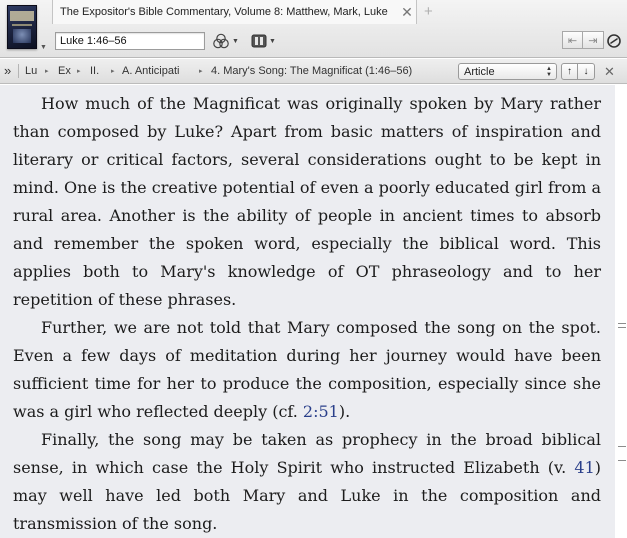  I want to click on breadcrumb-item: II., so click(94, 71).